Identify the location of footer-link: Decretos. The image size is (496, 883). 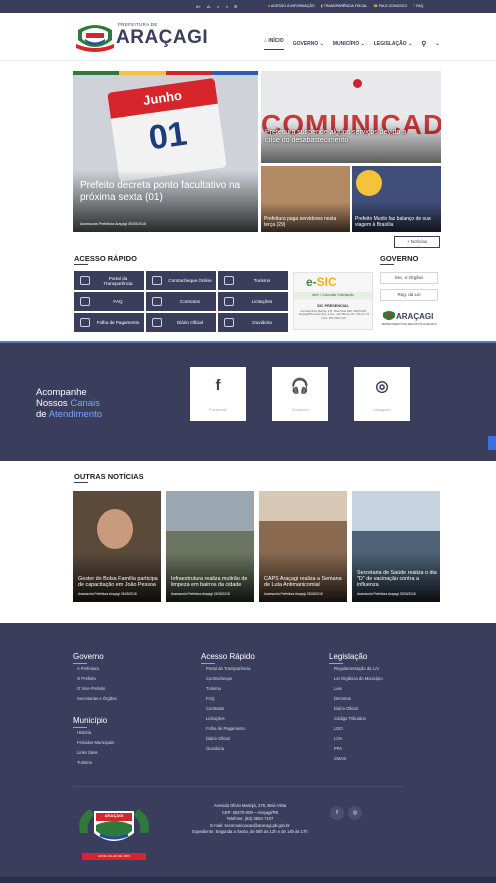
(358, 698).